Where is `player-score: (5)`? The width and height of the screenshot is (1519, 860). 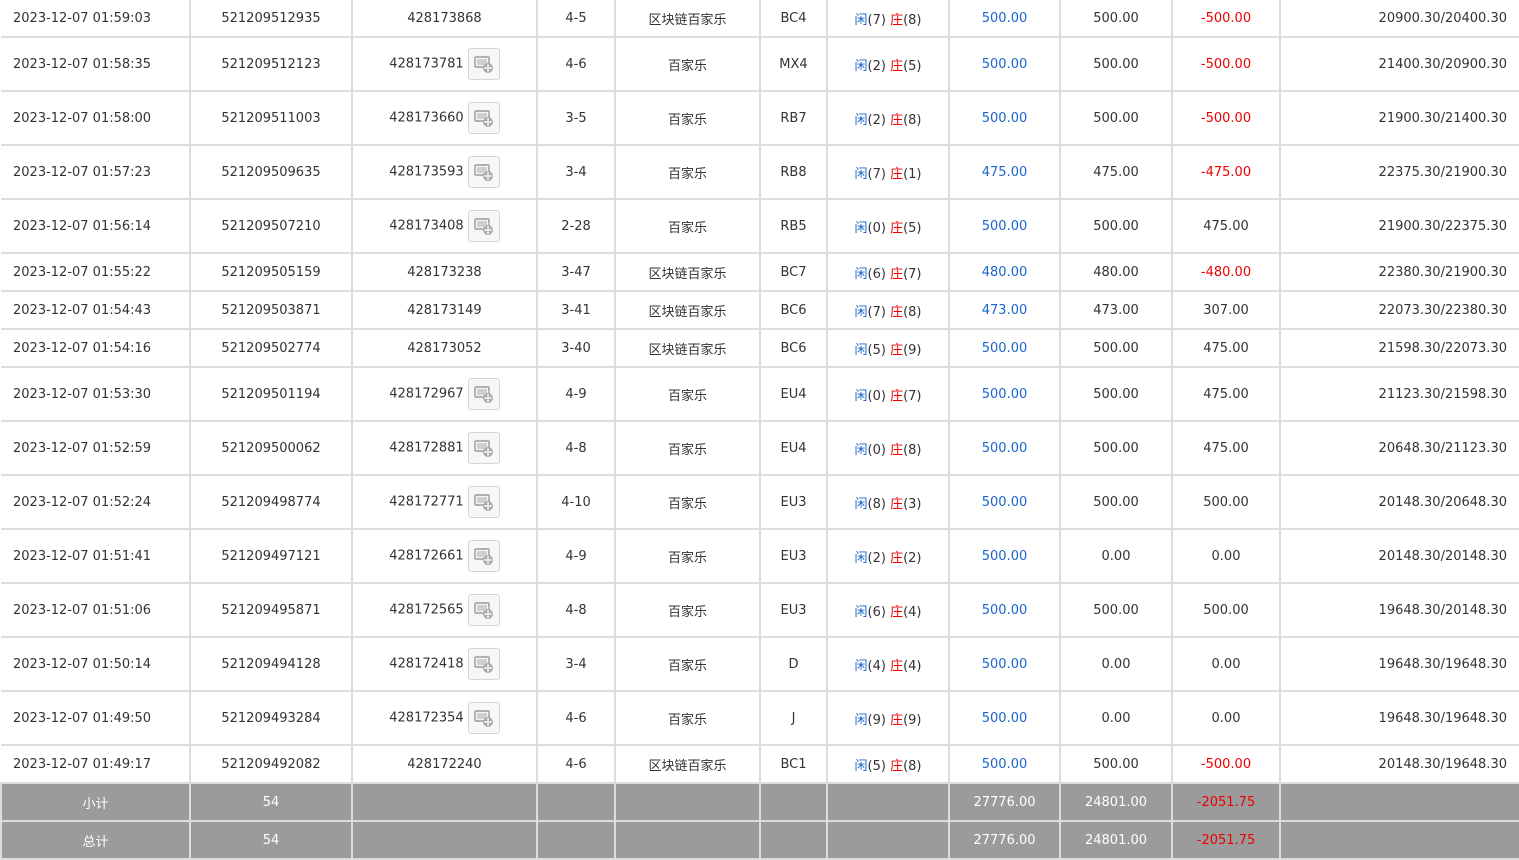
player-score: (5) is located at coordinates (876, 766).